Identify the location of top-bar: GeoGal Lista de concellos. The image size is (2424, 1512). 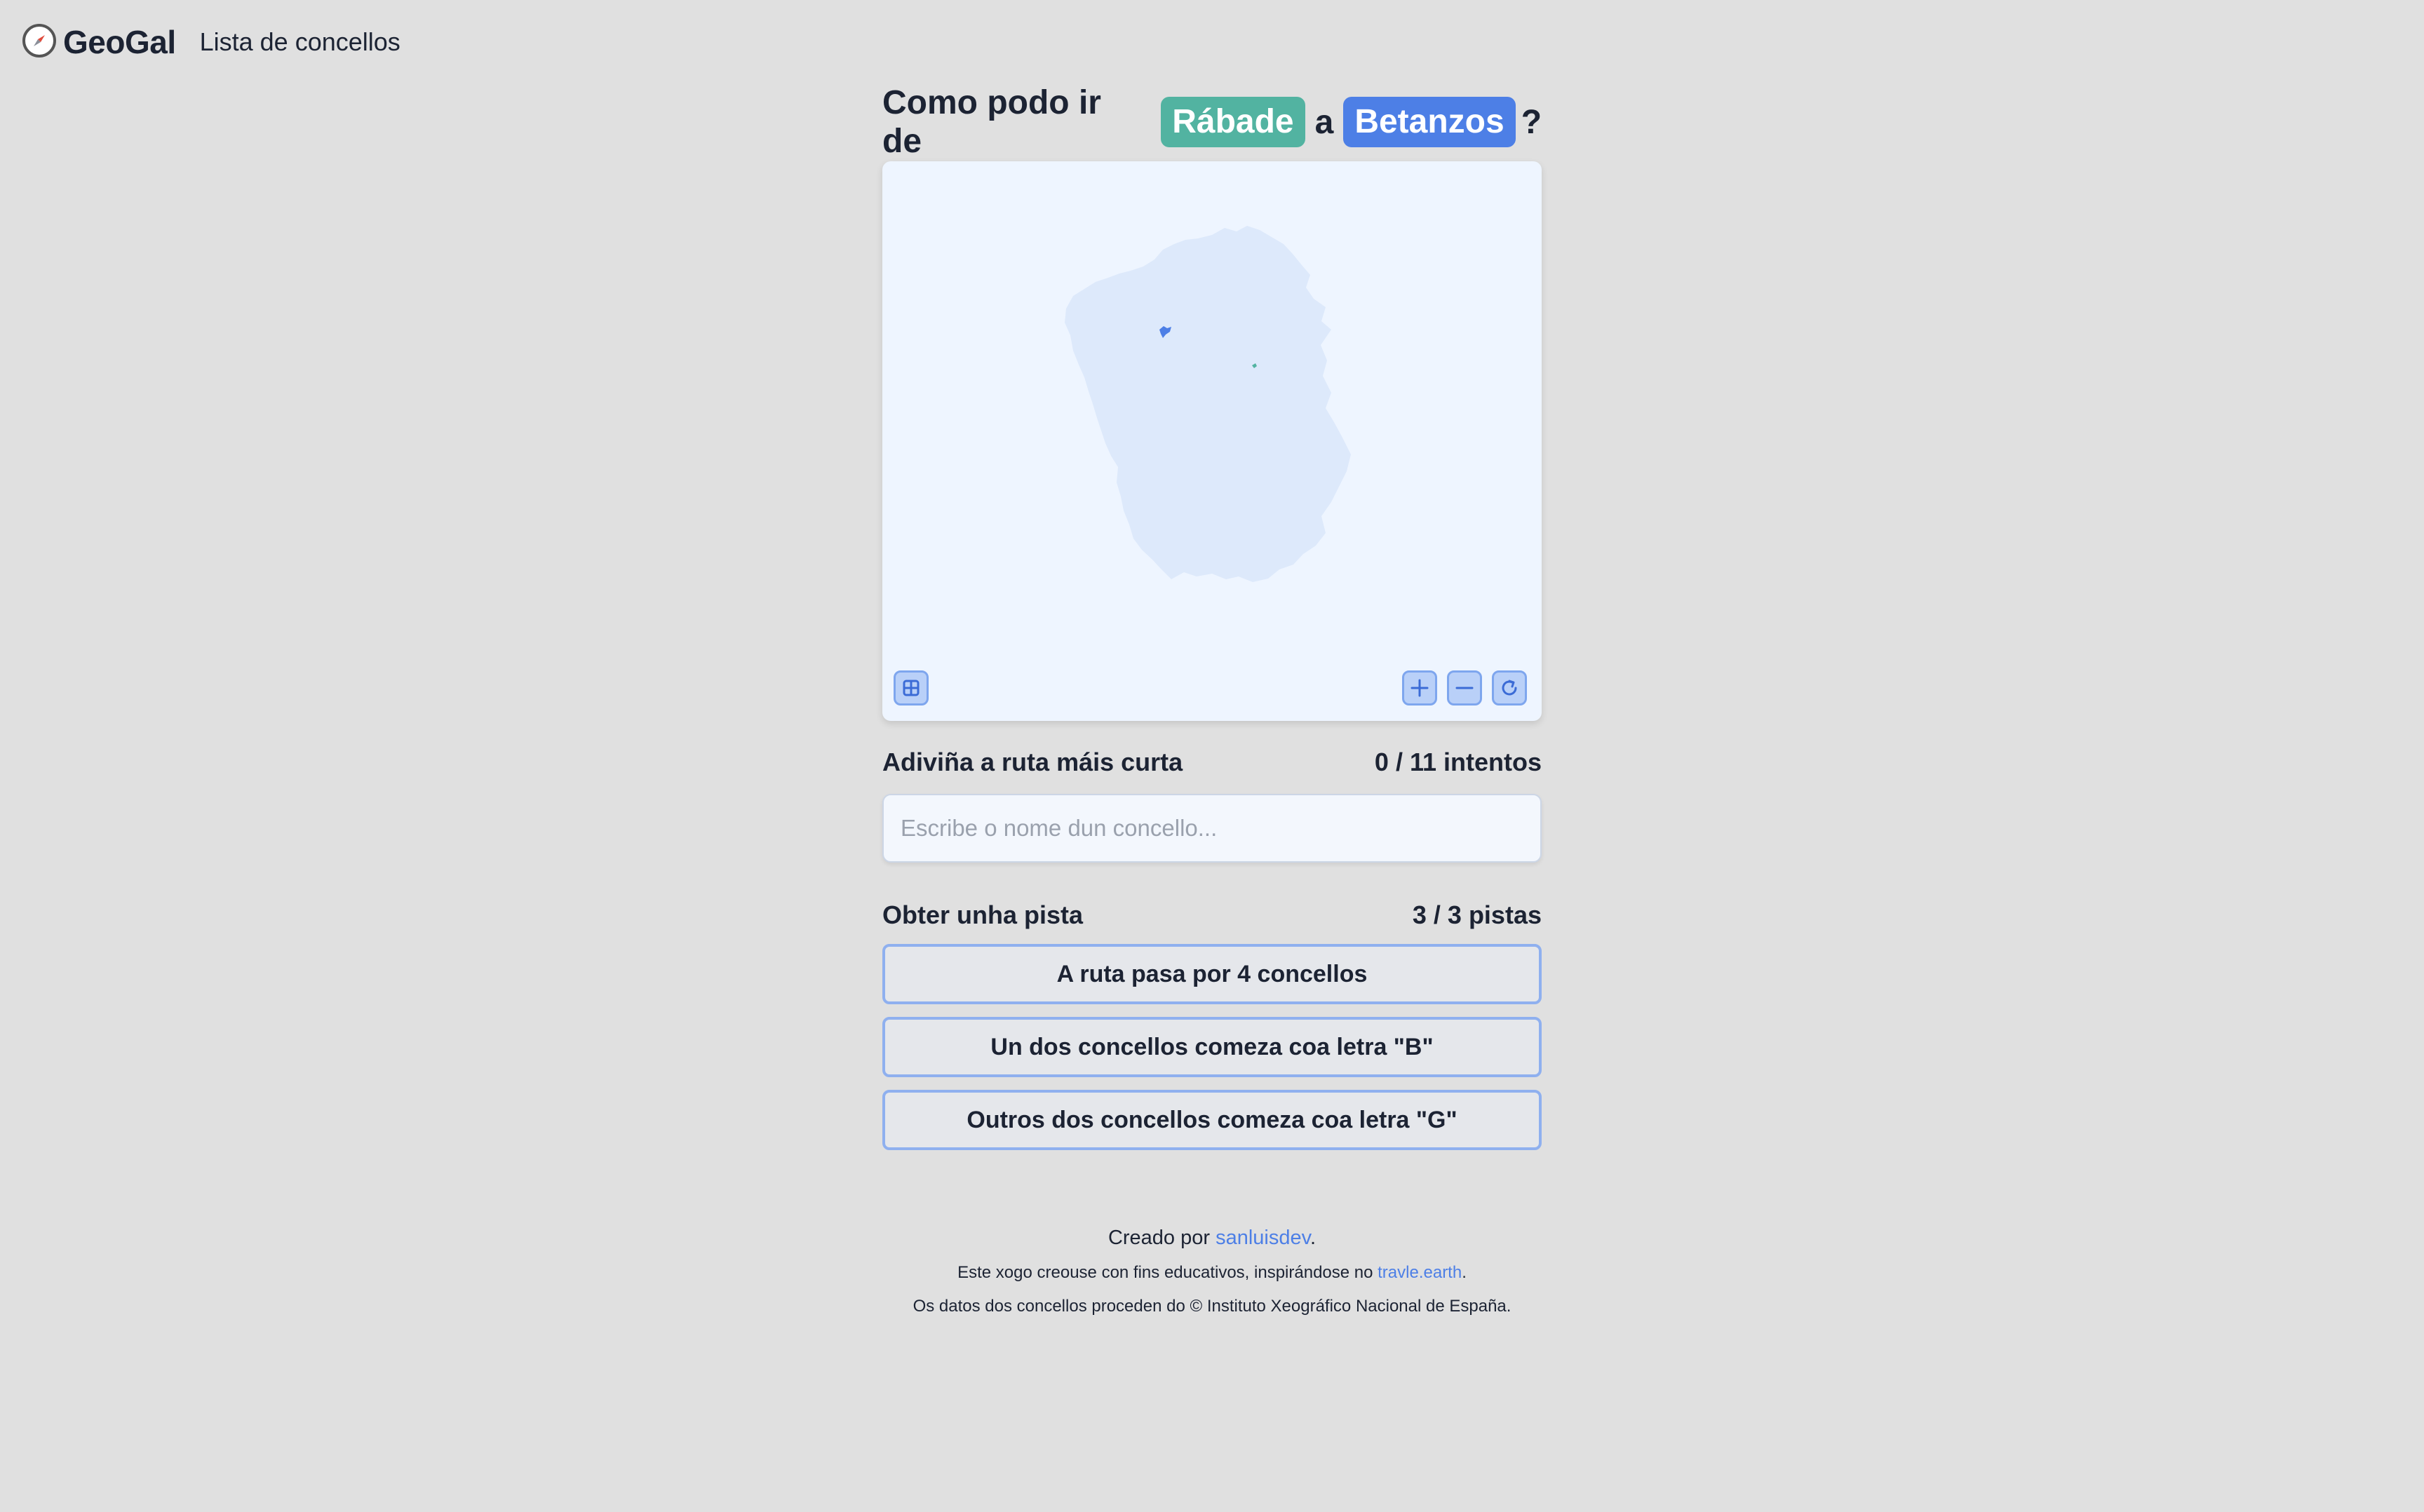
(210, 42).